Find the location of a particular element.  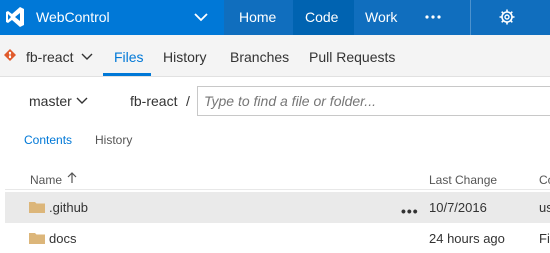

path-root-link: fb-react is located at coordinates (153, 101).